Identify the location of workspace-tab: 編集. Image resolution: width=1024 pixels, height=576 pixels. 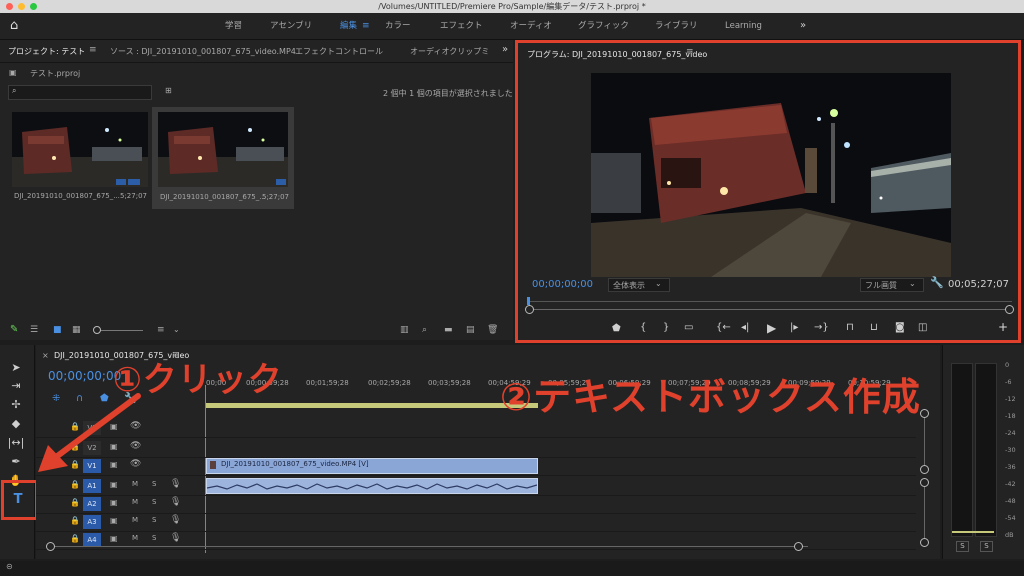
(348, 26).